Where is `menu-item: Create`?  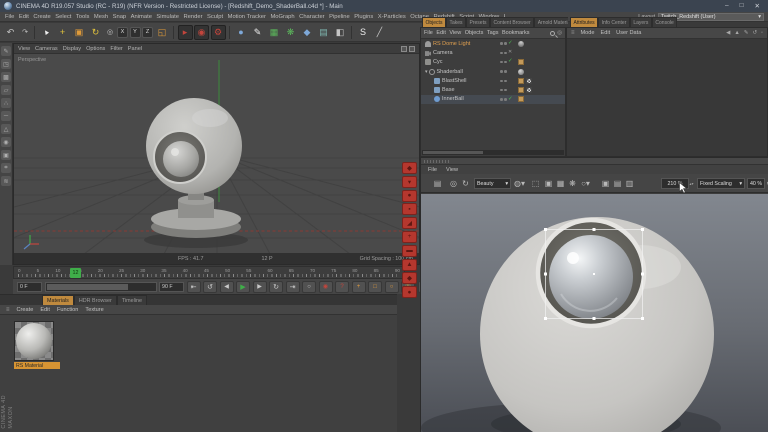
menu-item: Create is located at coordinates (41, 17).